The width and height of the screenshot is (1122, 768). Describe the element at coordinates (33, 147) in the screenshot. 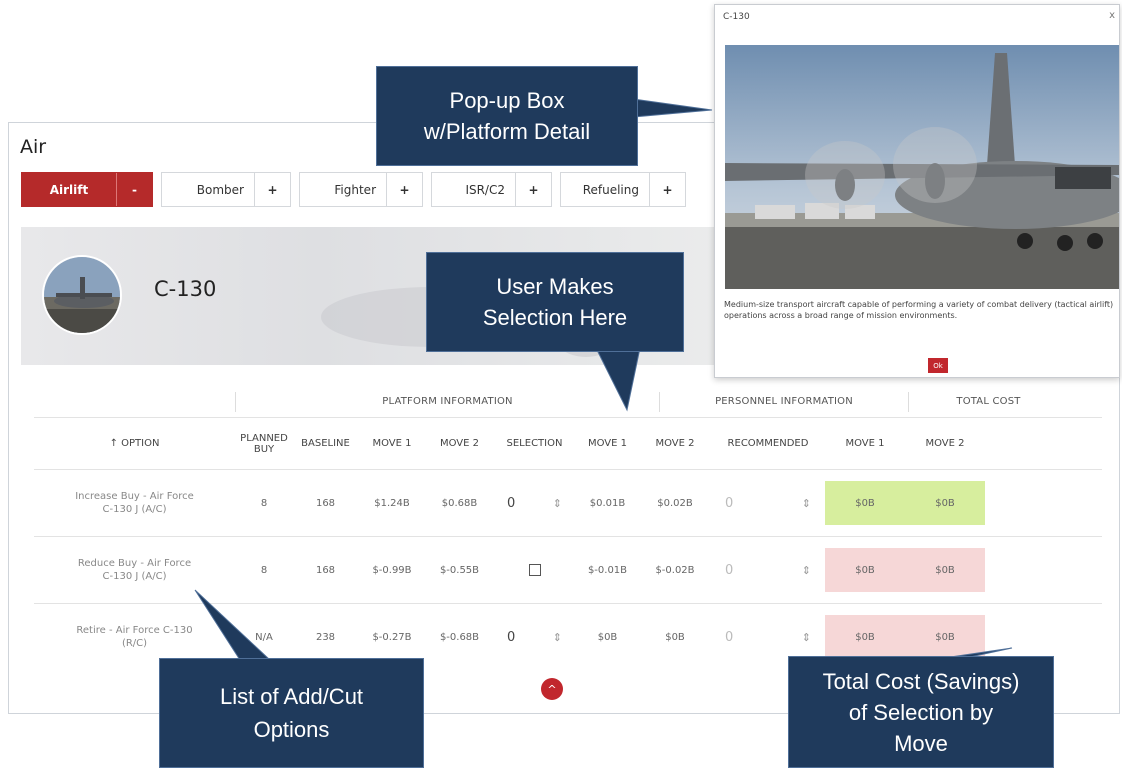

I see `section-title: Air` at that location.